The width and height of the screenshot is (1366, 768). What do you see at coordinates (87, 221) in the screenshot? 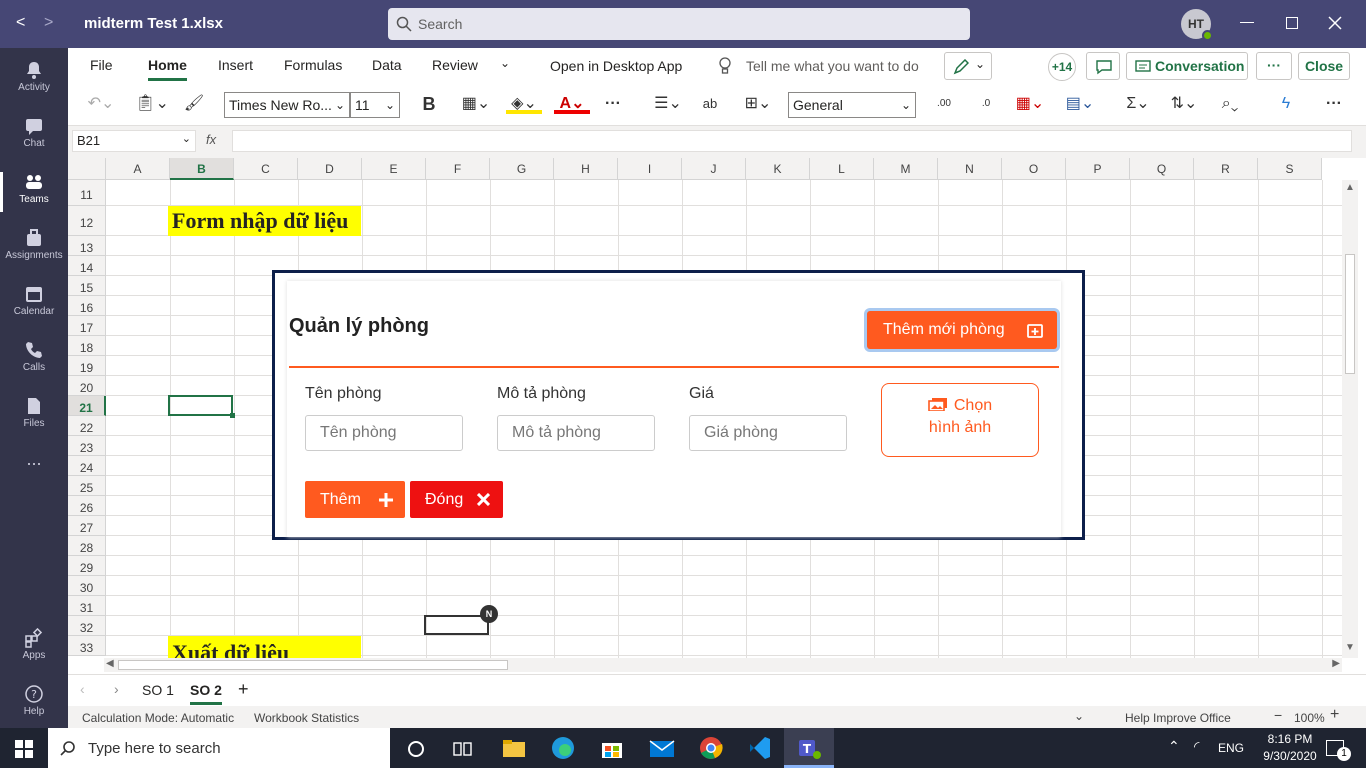
I see `row-header-12: 12` at bounding box center [87, 221].